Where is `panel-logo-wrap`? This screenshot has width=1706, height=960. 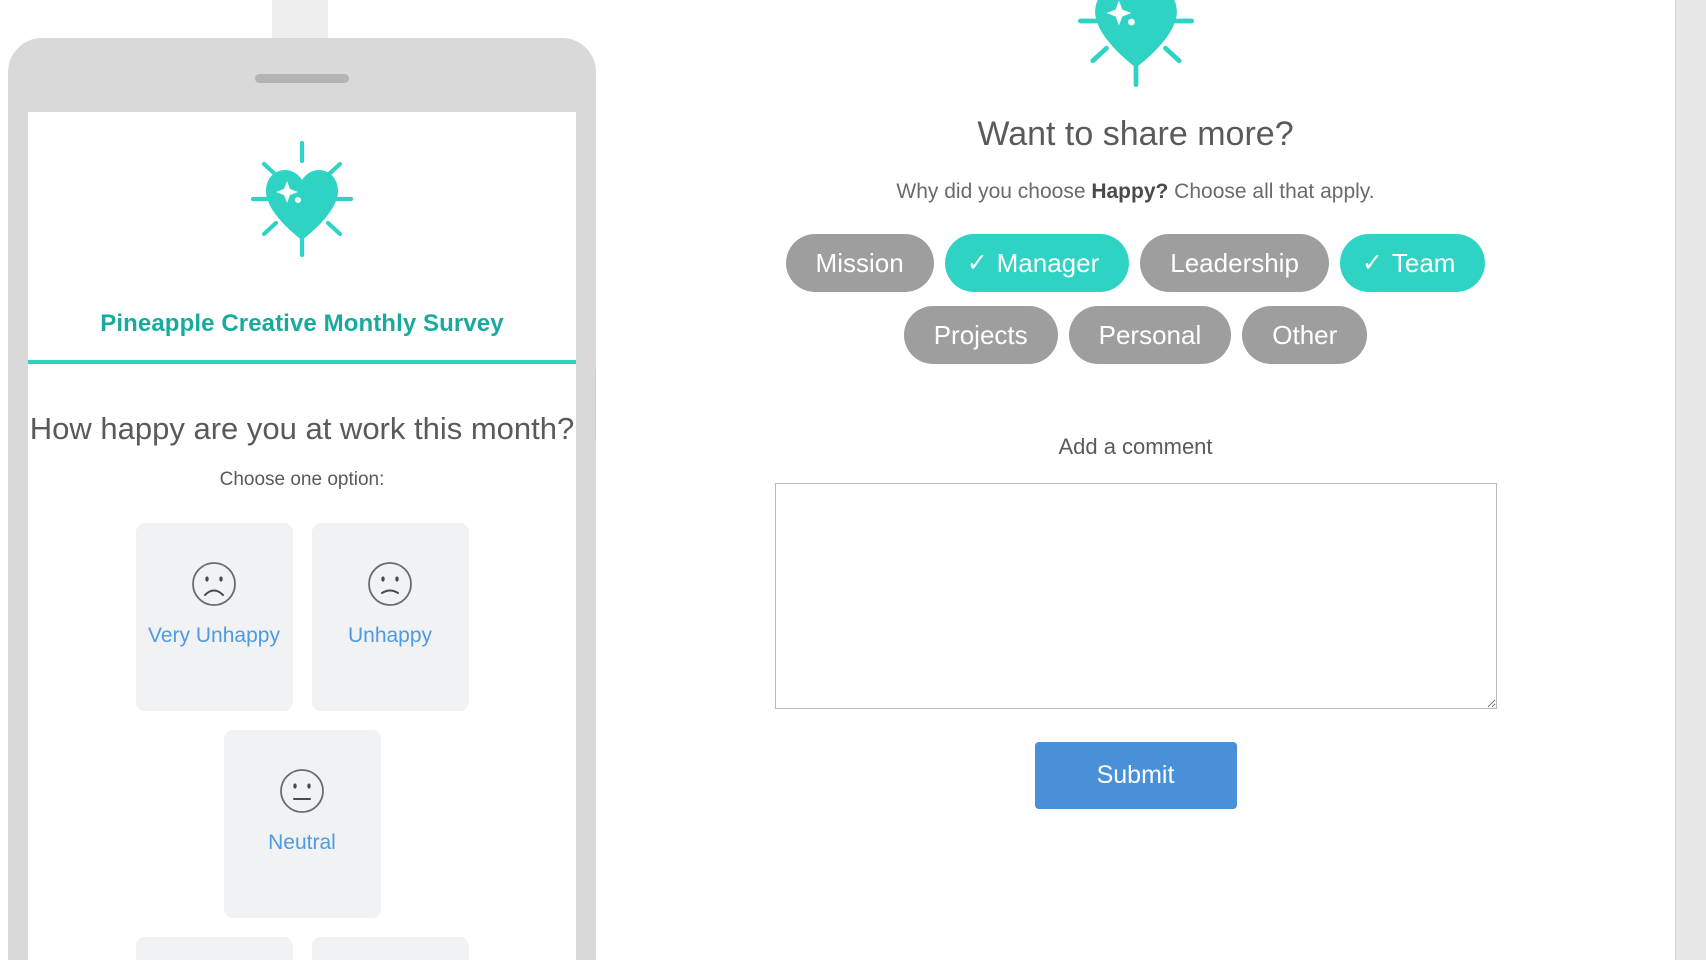 panel-logo-wrap is located at coordinates (1136, 46).